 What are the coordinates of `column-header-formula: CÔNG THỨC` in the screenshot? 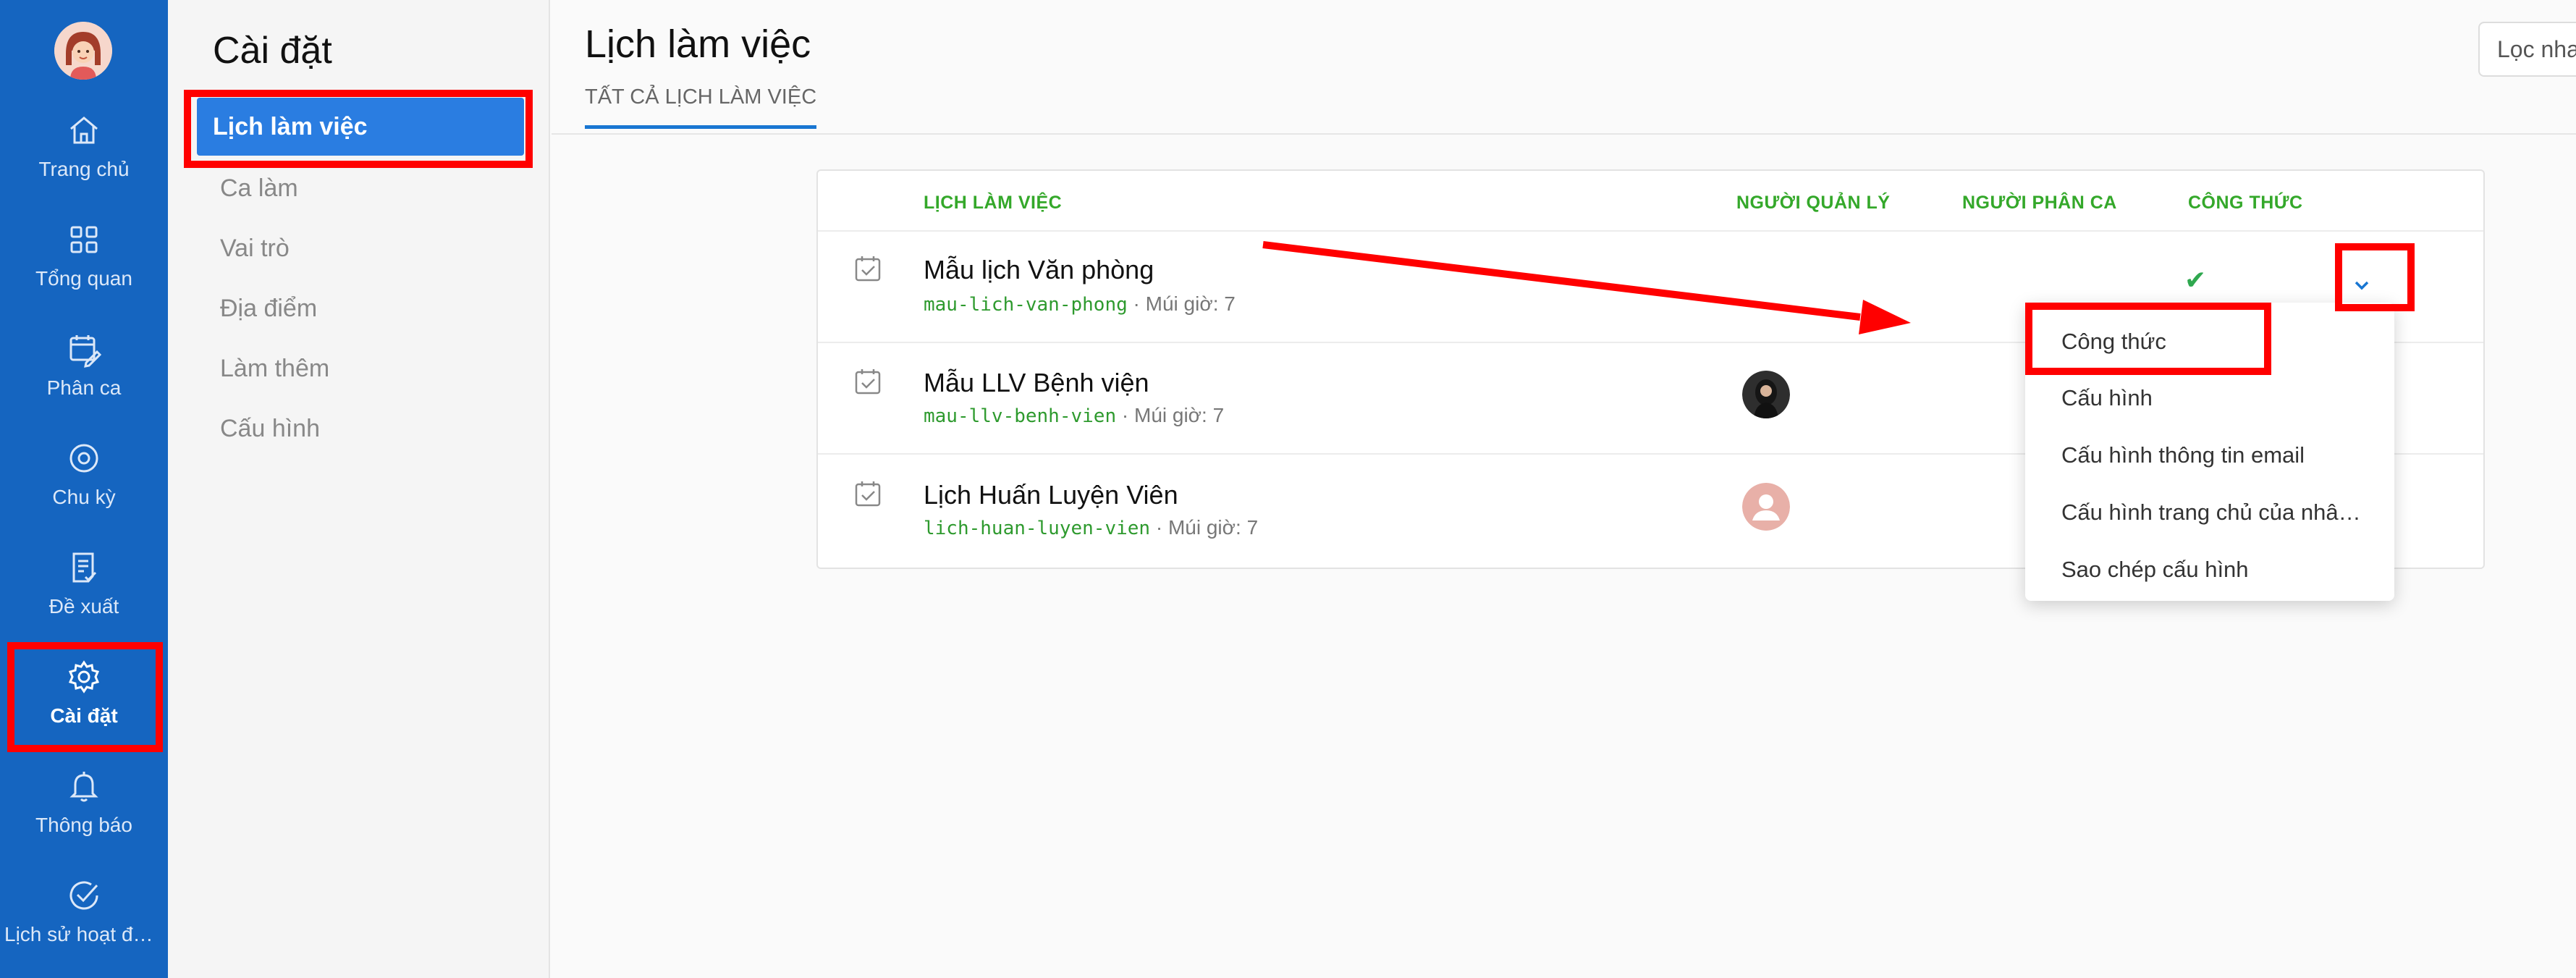 It's located at (2246, 203).